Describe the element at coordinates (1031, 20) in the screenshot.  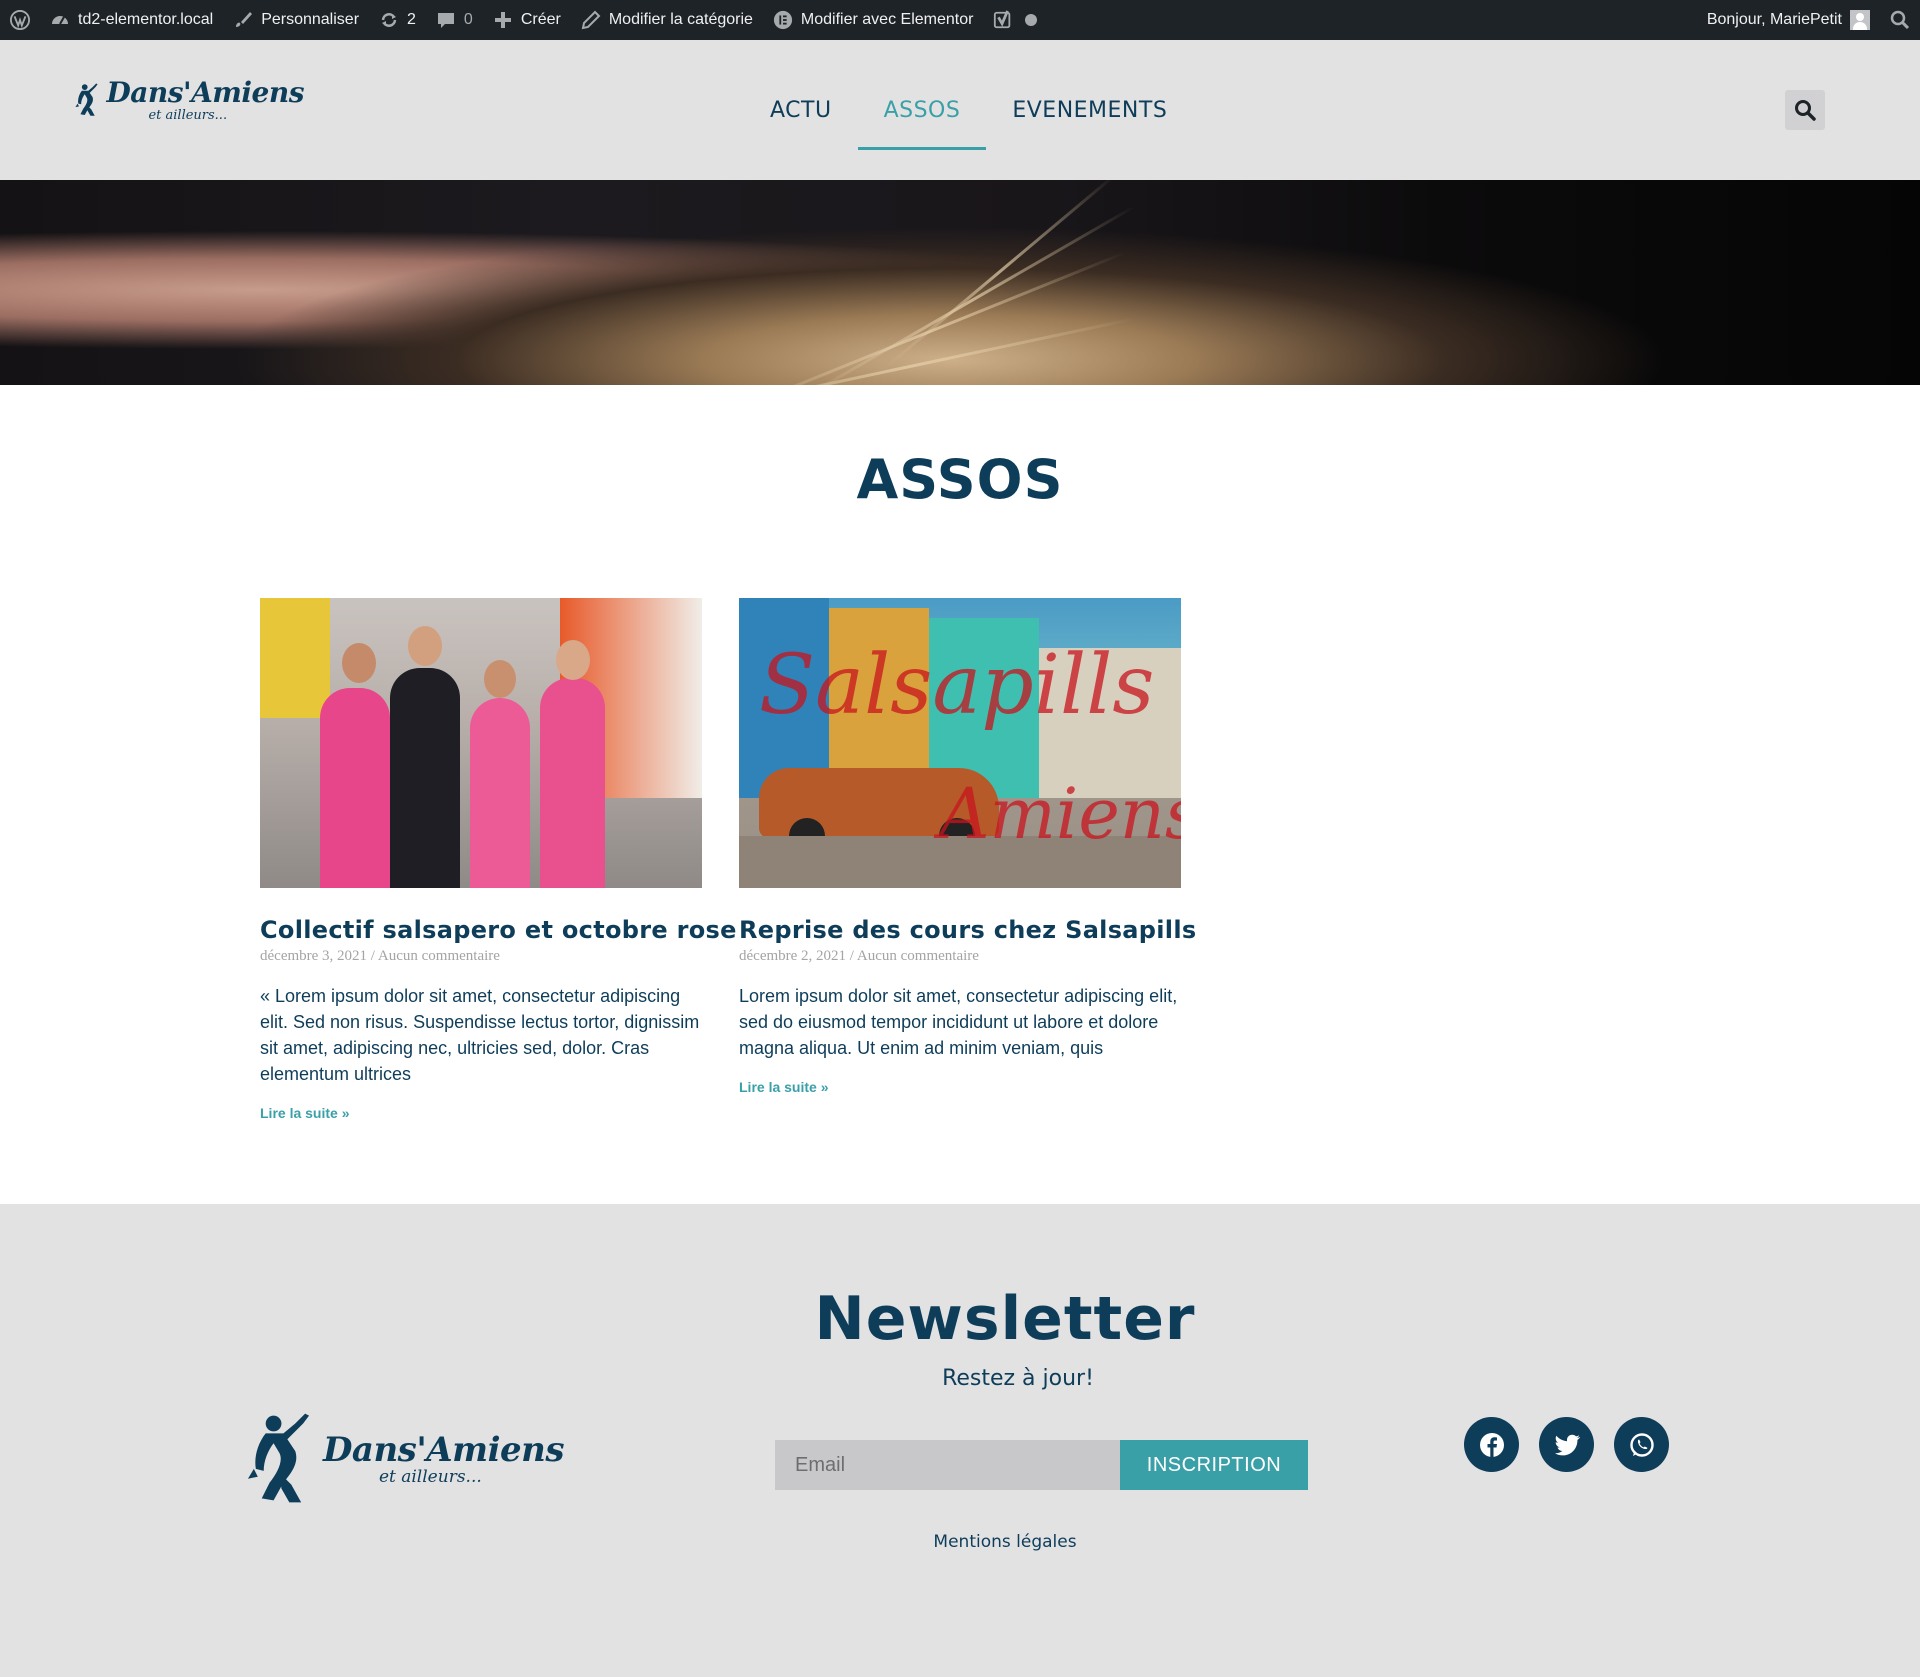
I see `seo-status-dot-icon` at that location.